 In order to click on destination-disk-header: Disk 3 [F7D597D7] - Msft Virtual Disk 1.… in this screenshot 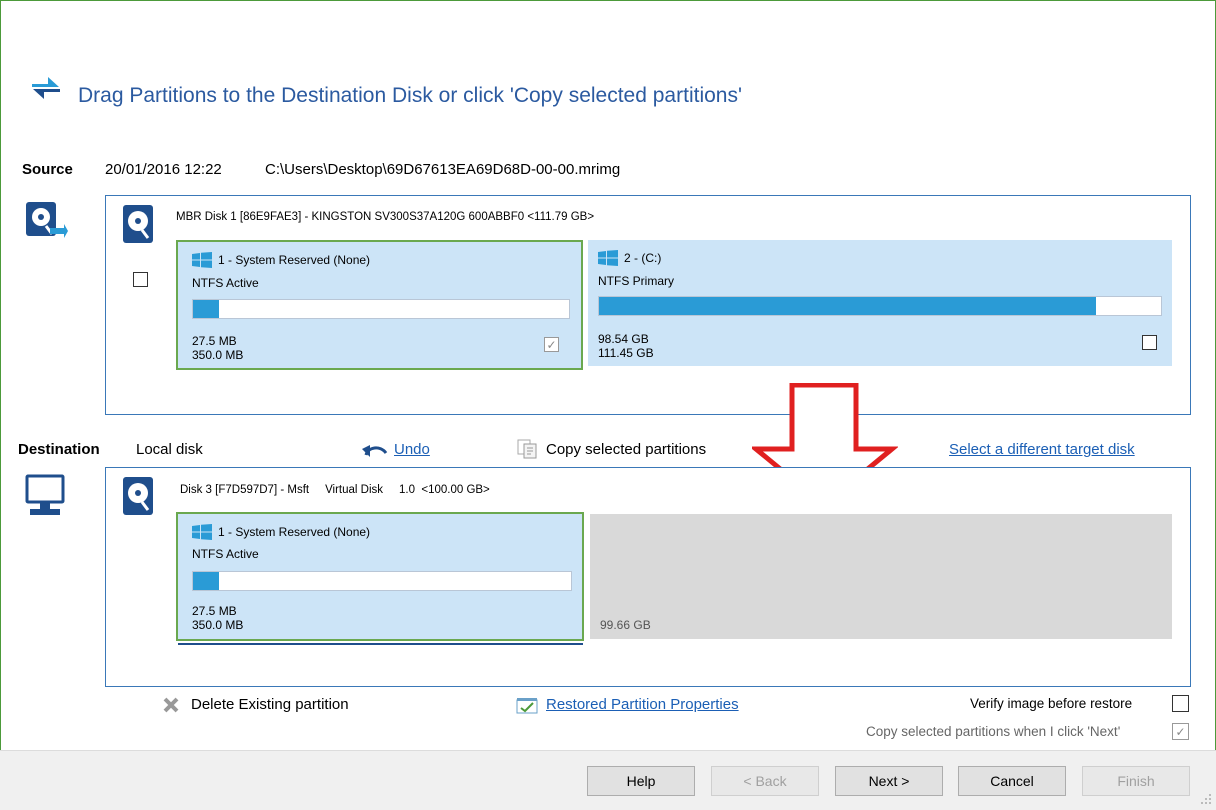, I will do `click(335, 490)`.